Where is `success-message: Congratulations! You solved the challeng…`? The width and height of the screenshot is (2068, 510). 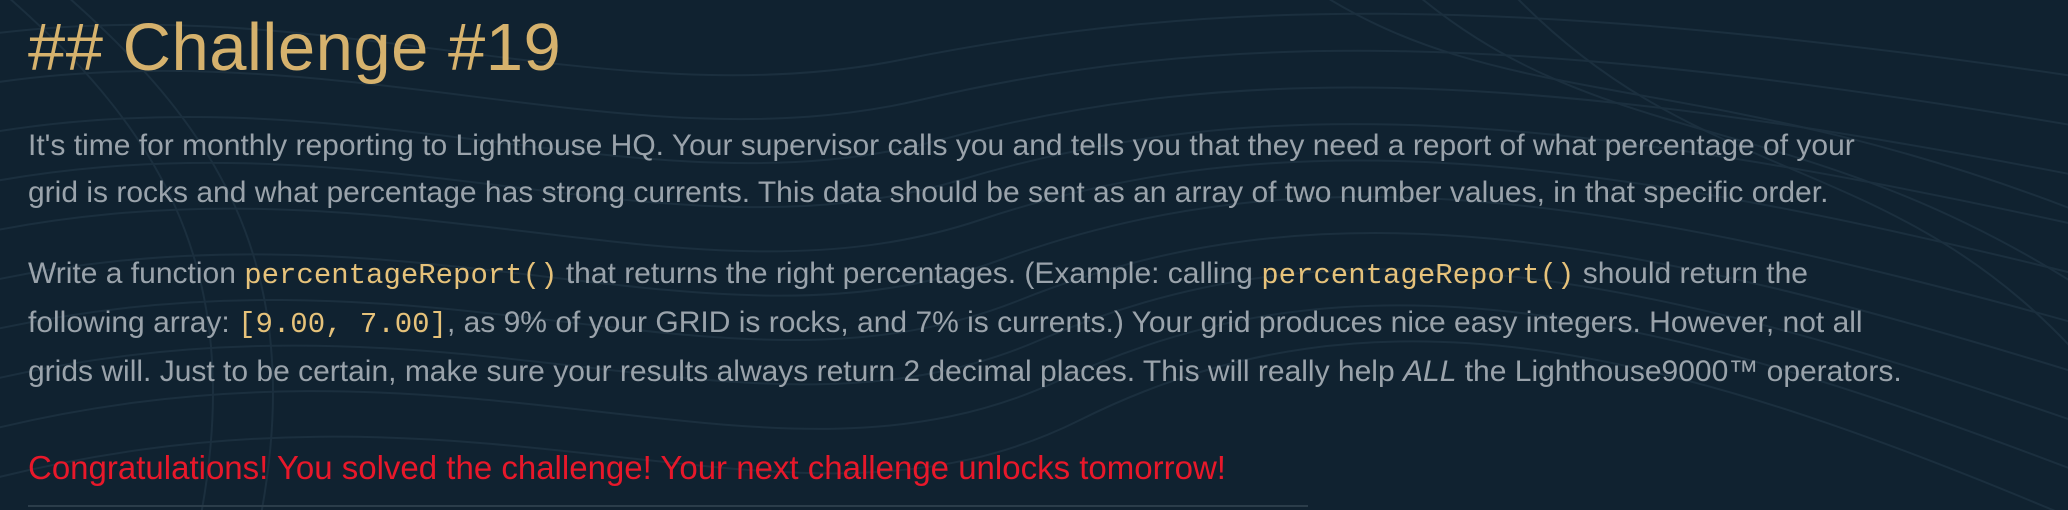 success-message: Congratulations! You solved the challeng… is located at coordinates (627, 467).